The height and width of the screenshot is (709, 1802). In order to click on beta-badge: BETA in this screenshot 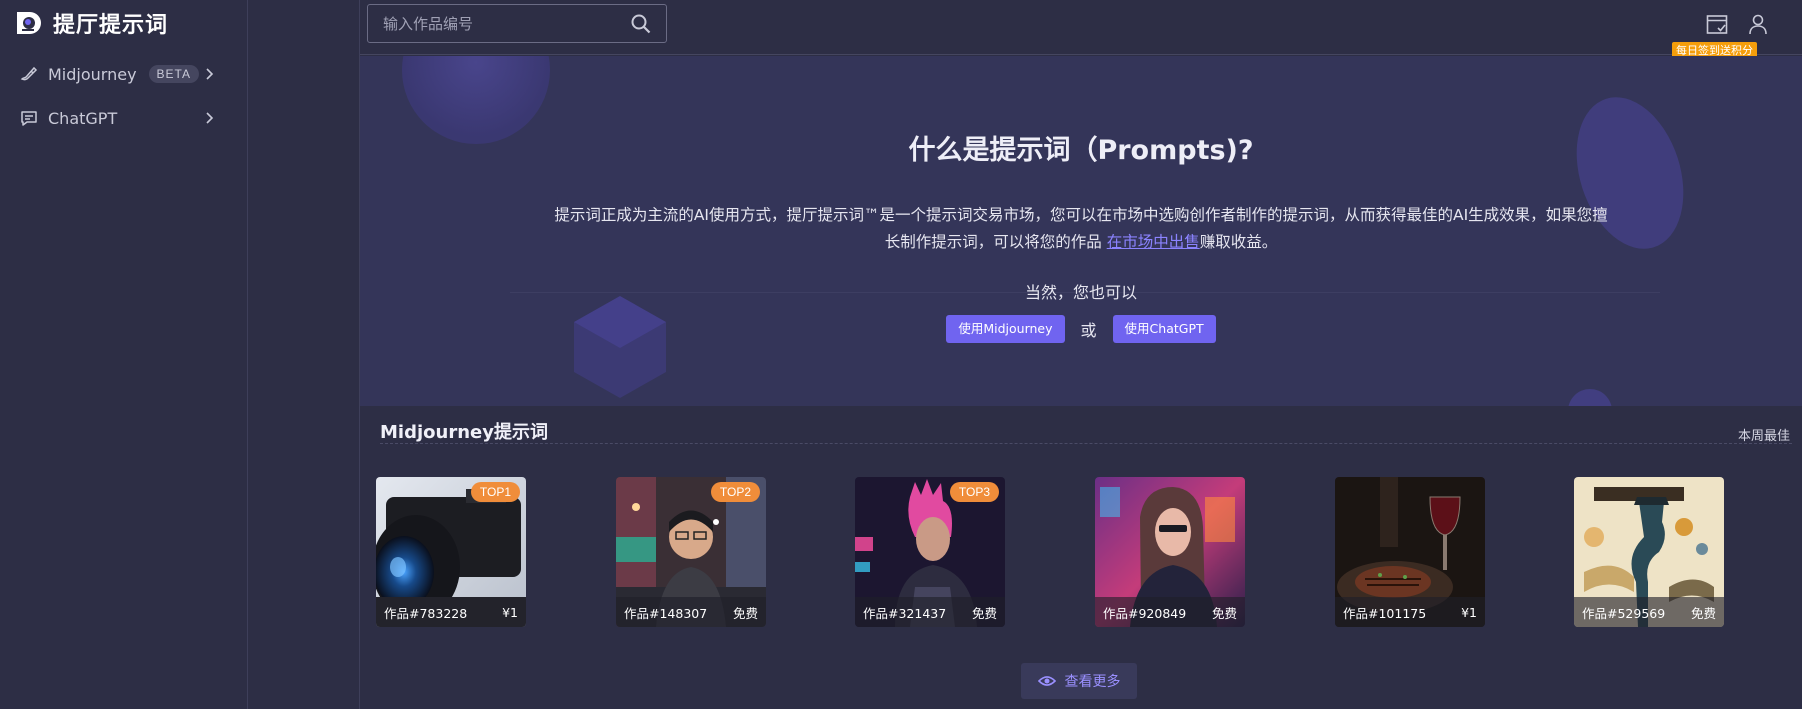, I will do `click(173, 74)`.